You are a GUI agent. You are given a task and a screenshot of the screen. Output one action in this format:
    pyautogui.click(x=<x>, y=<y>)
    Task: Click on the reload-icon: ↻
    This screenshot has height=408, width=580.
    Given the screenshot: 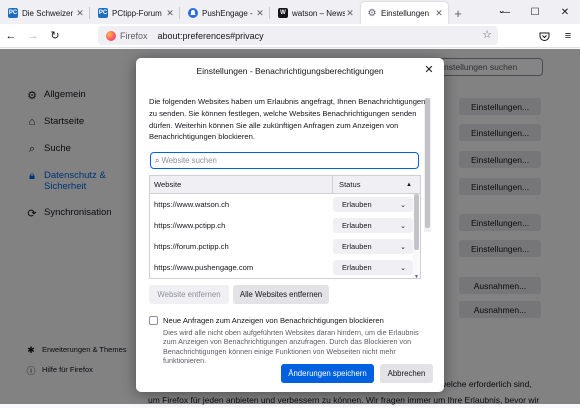 What is the action you would take?
    pyautogui.click(x=55, y=36)
    